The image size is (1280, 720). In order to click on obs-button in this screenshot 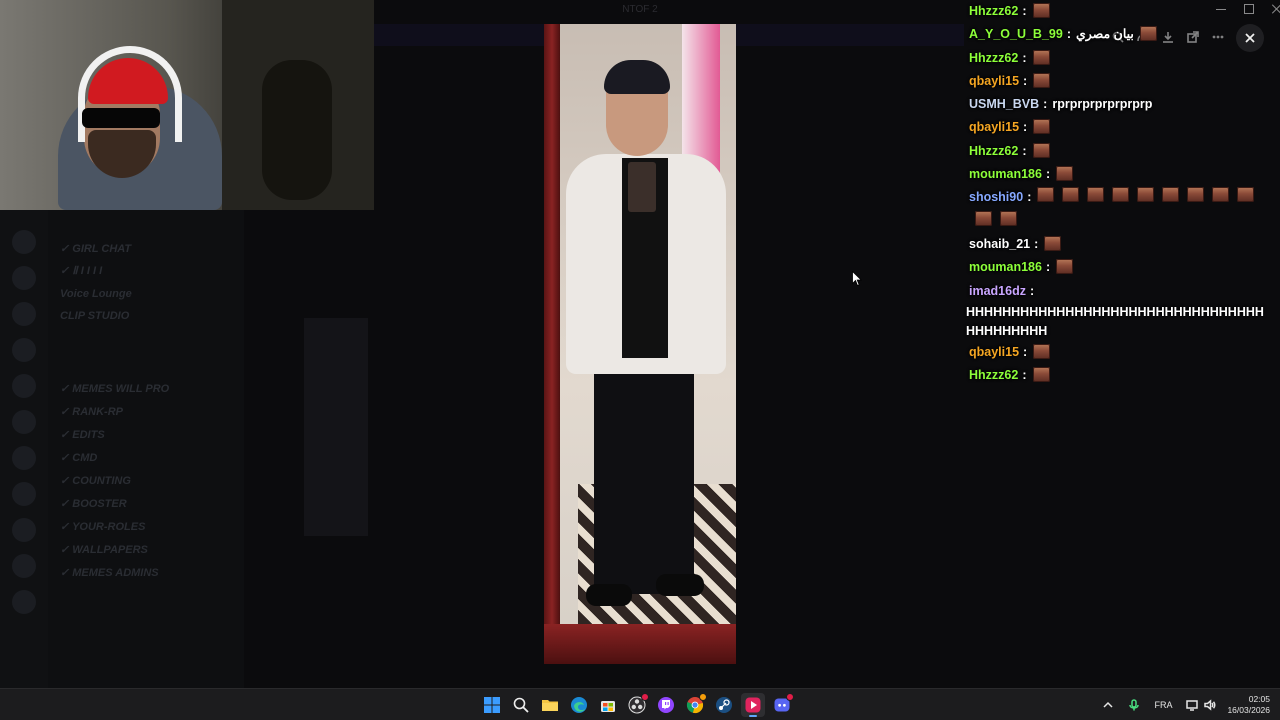, I will do `click(637, 705)`.